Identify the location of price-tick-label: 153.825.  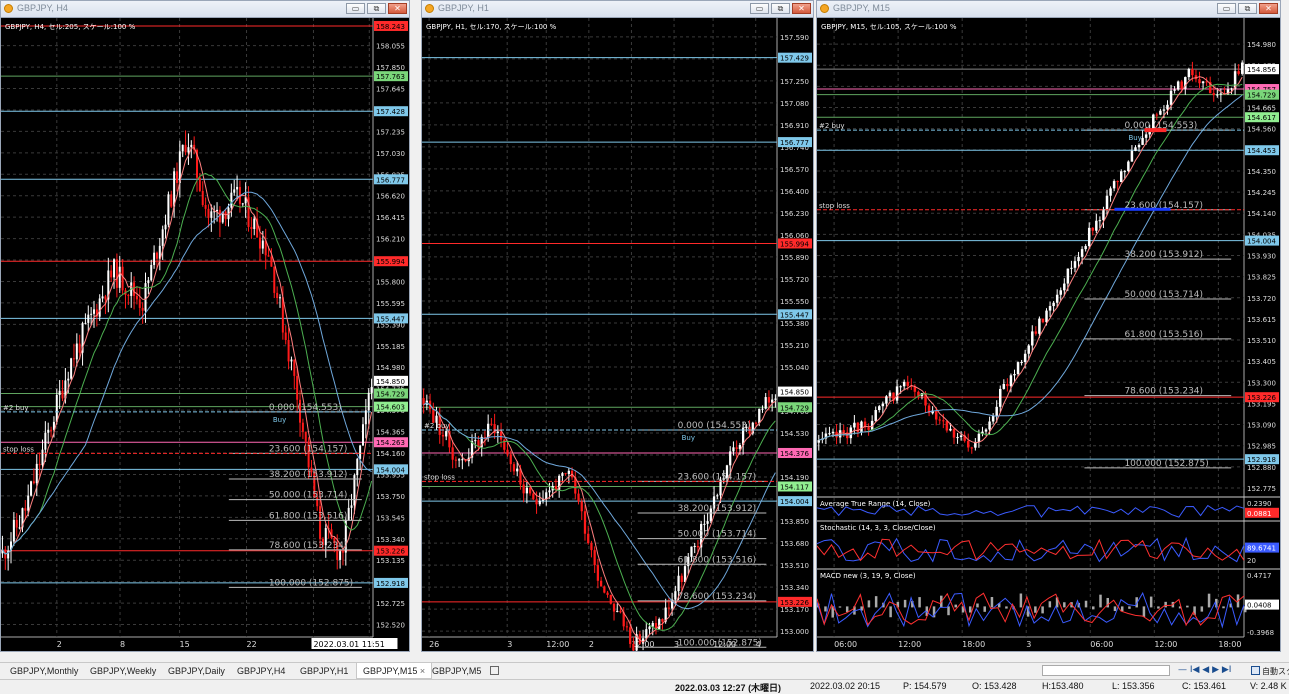
(1261, 278).